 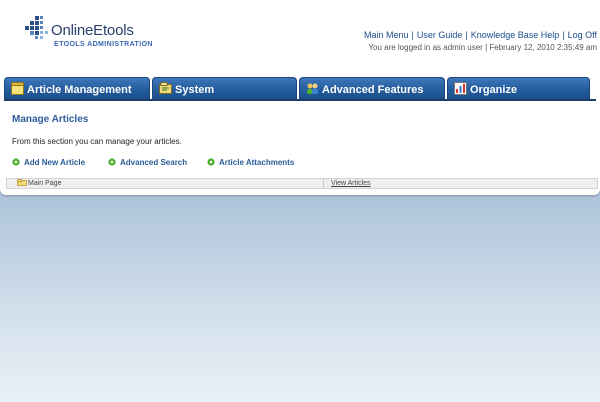 I want to click on logo-subtitle: ETOOLS ADMINISTRATION, so click(x=103, y=44).